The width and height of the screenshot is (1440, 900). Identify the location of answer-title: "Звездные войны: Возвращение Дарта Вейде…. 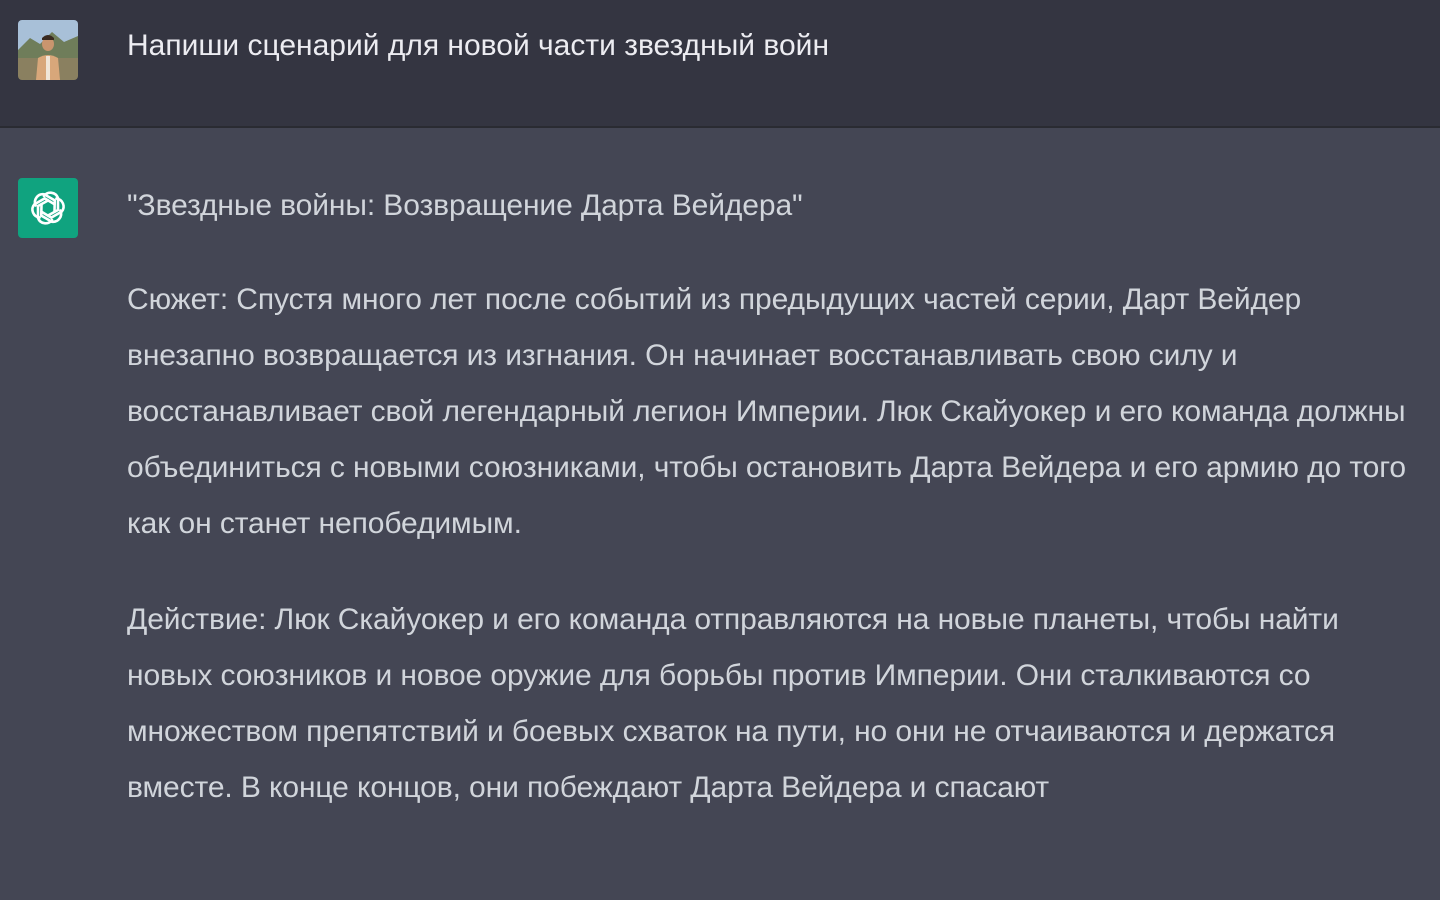
(465, 205).